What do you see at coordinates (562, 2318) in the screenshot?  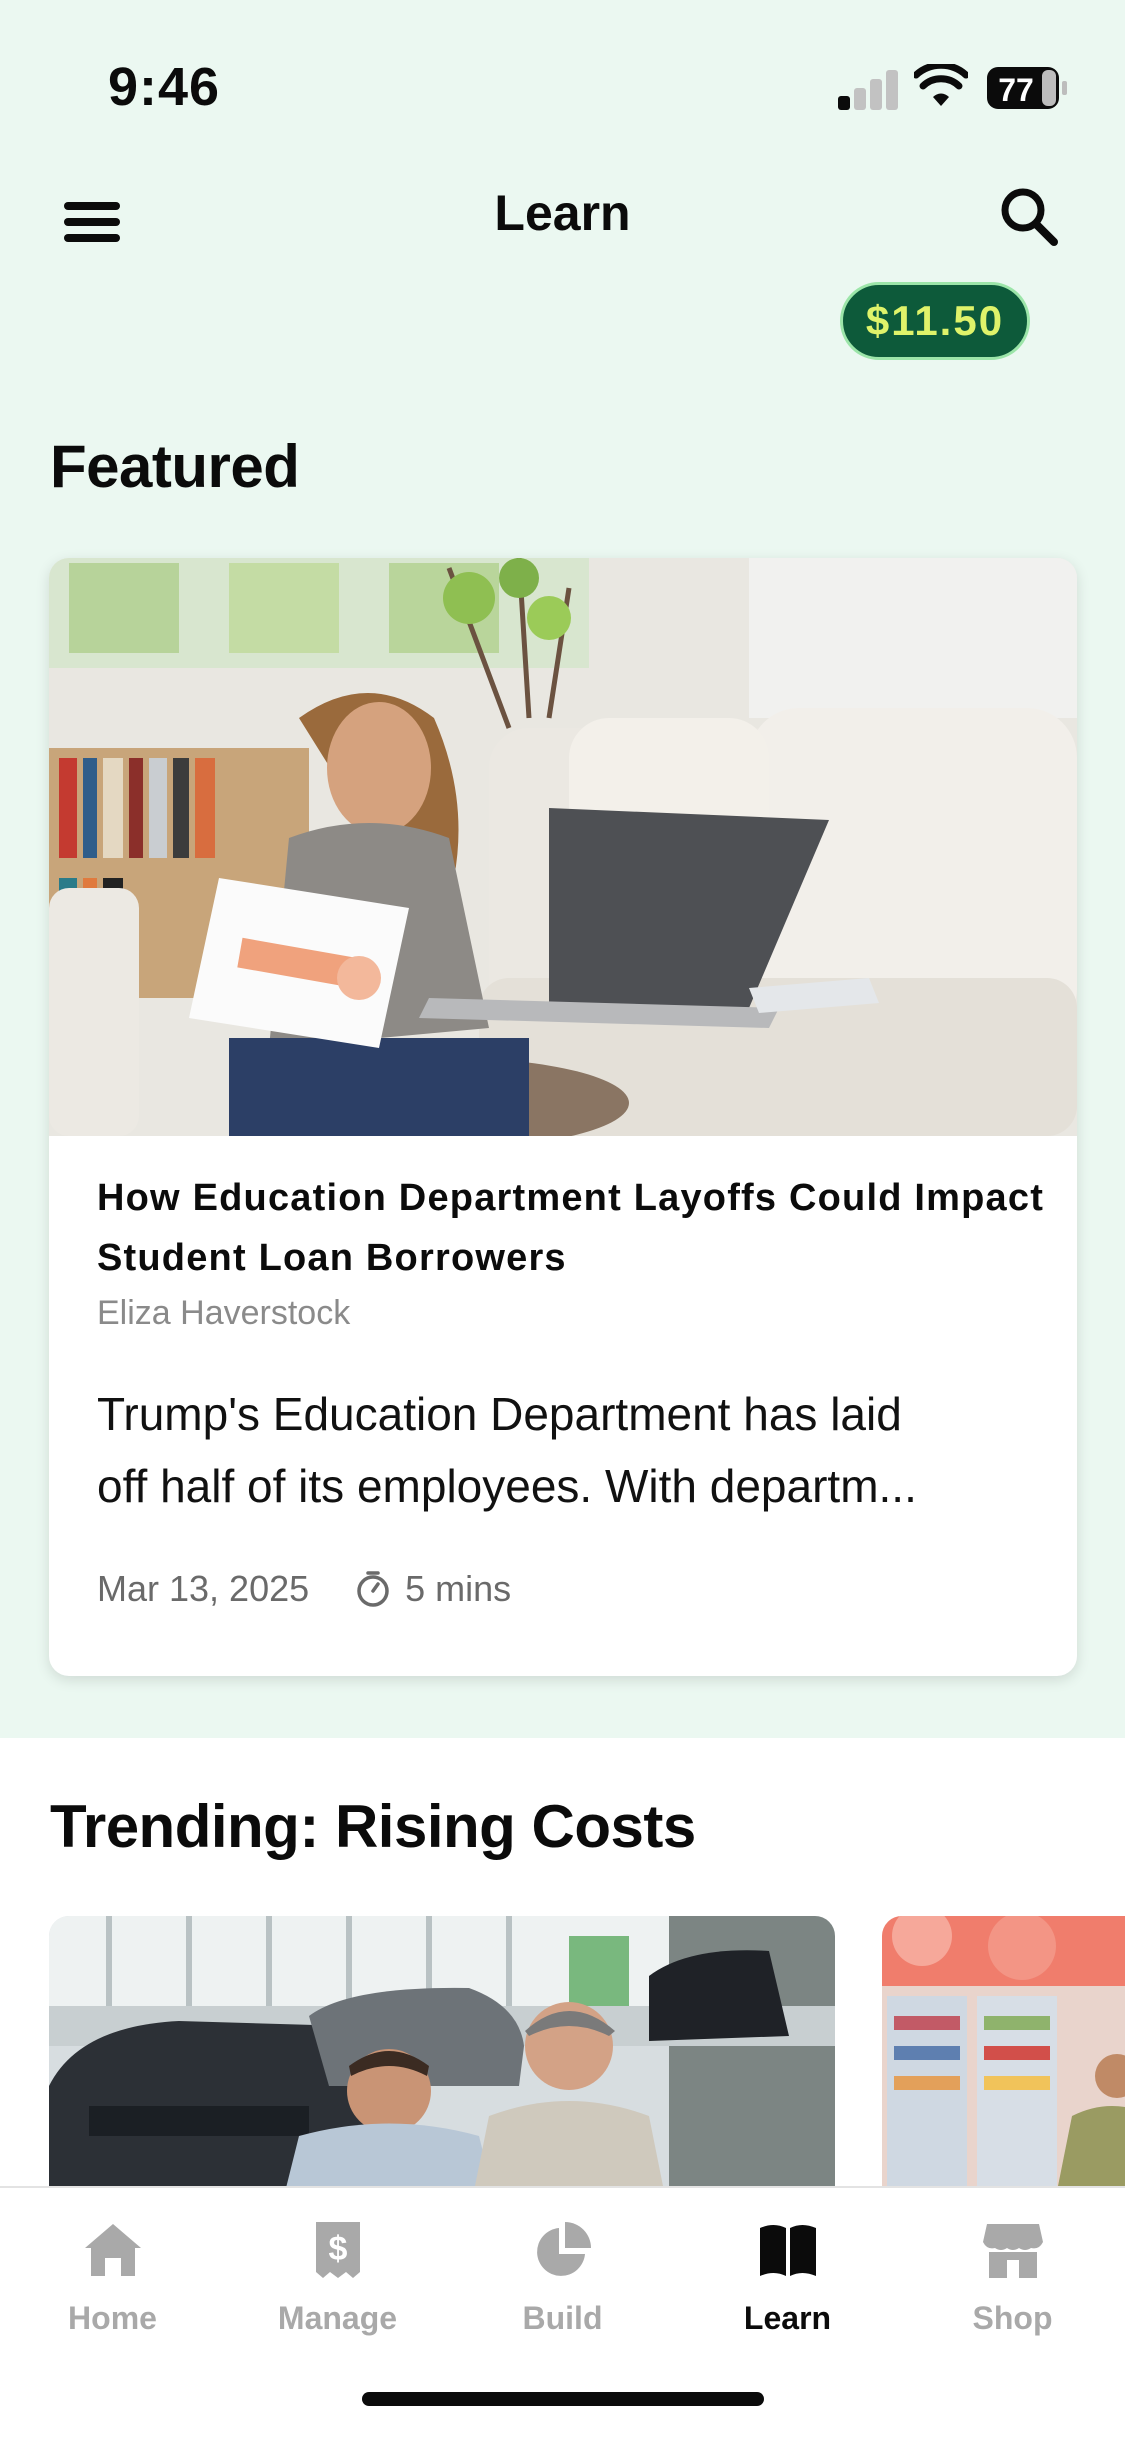 I see `tab-label: Build` at bounding box center [562, 2318].